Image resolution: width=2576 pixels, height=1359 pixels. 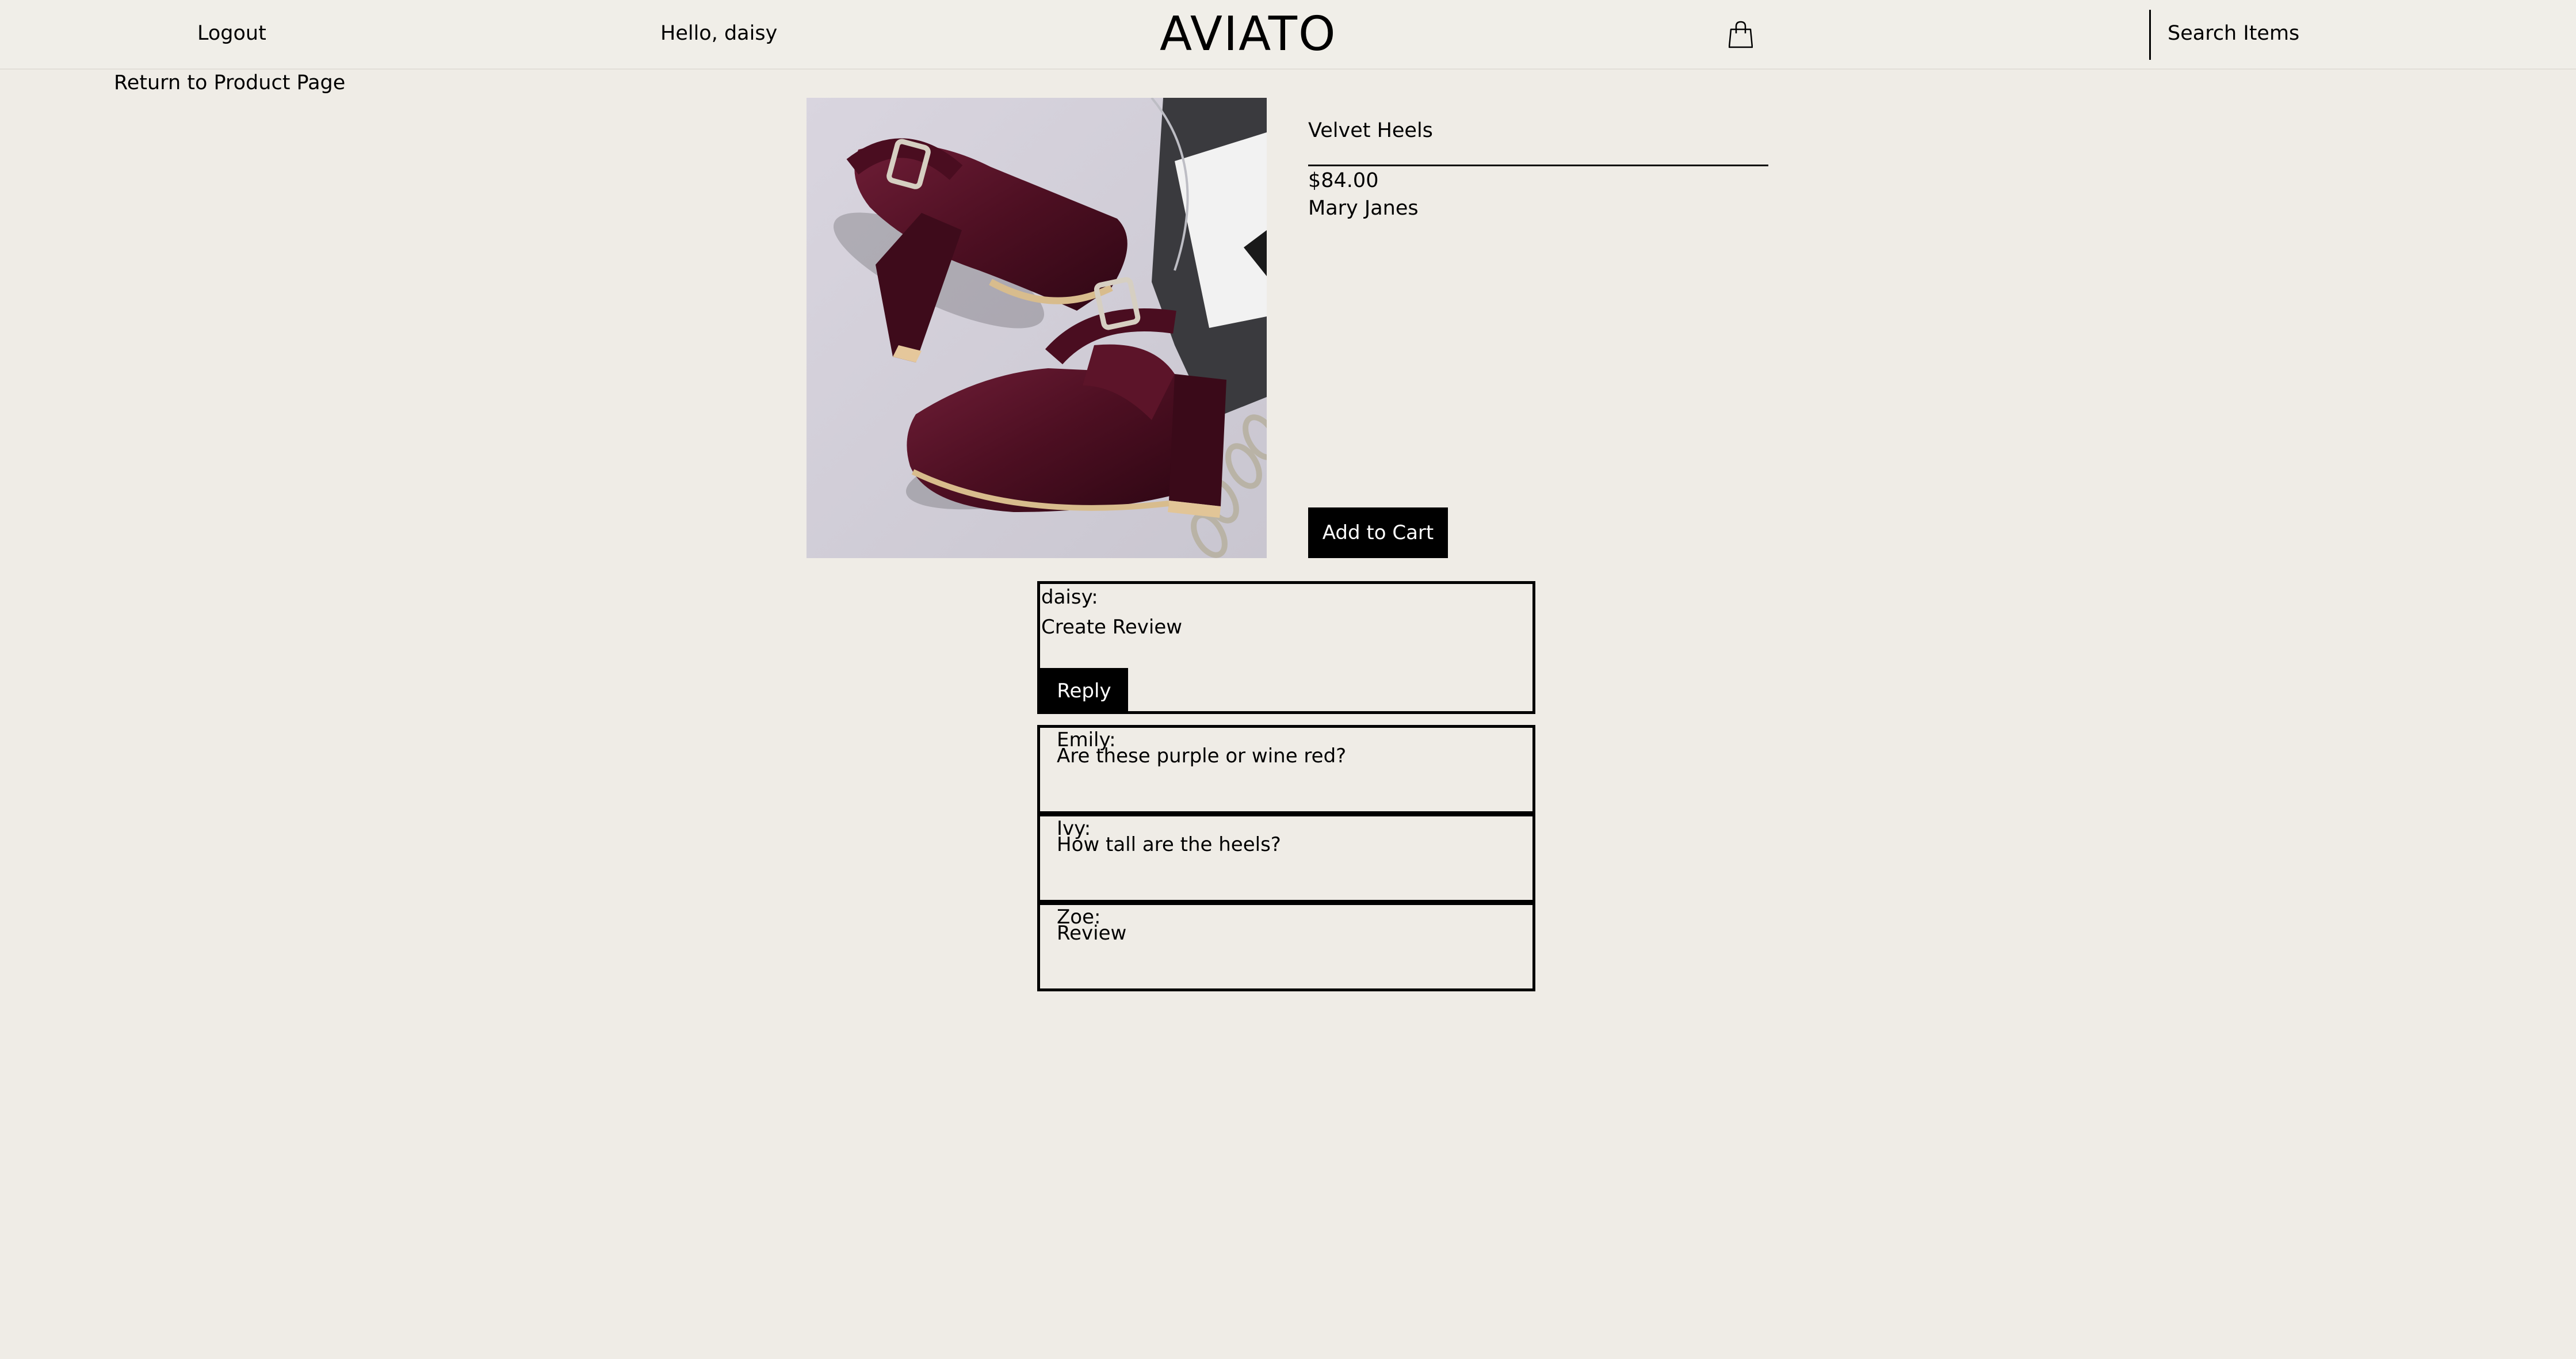 What do you see at coordinates (1286, 647) in the screenshot?
I see `create-review-form: daisy: Reply` at bounding box center [1286, 647].